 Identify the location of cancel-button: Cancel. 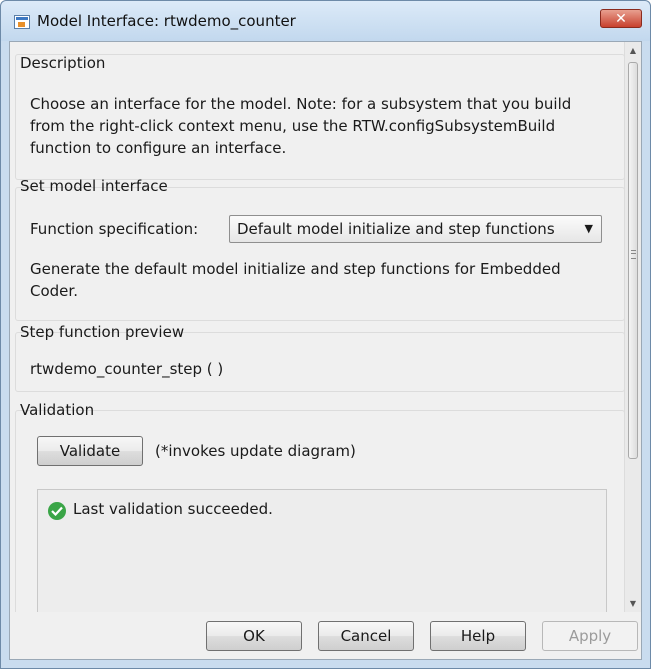
(366, 636).